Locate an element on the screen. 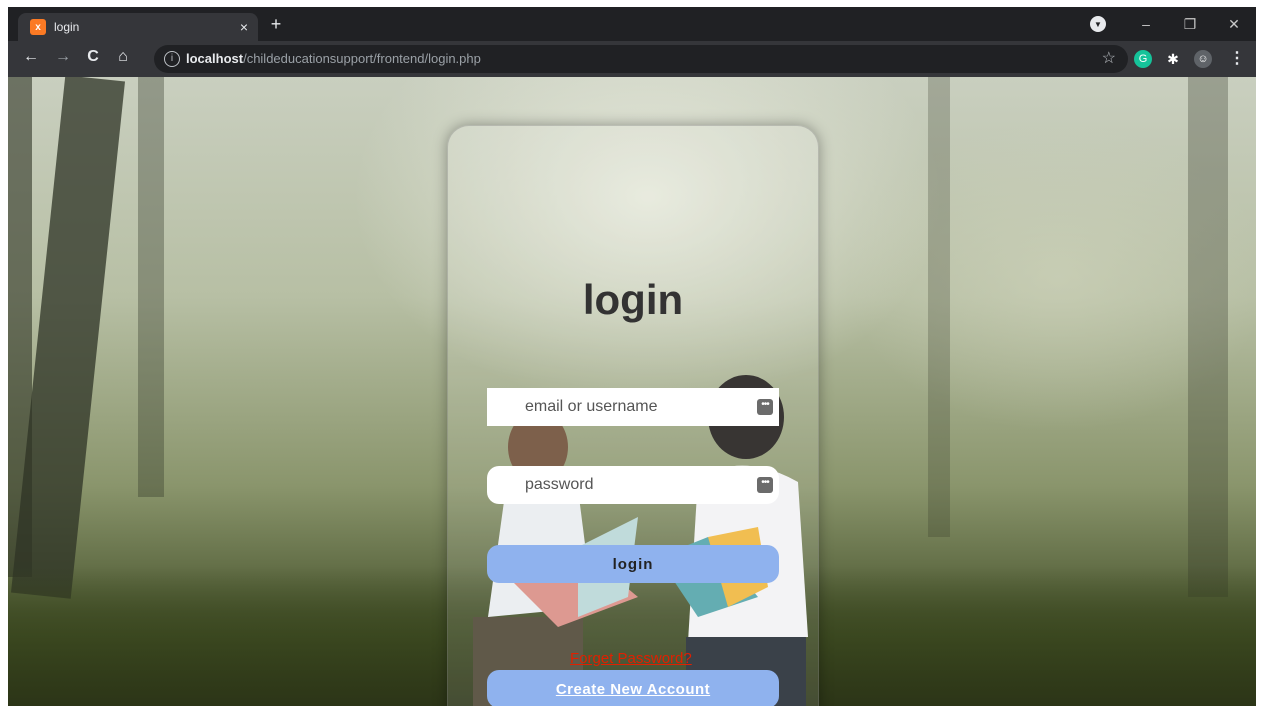  restore-button: ❐ is located at coordinates (1190, 24).